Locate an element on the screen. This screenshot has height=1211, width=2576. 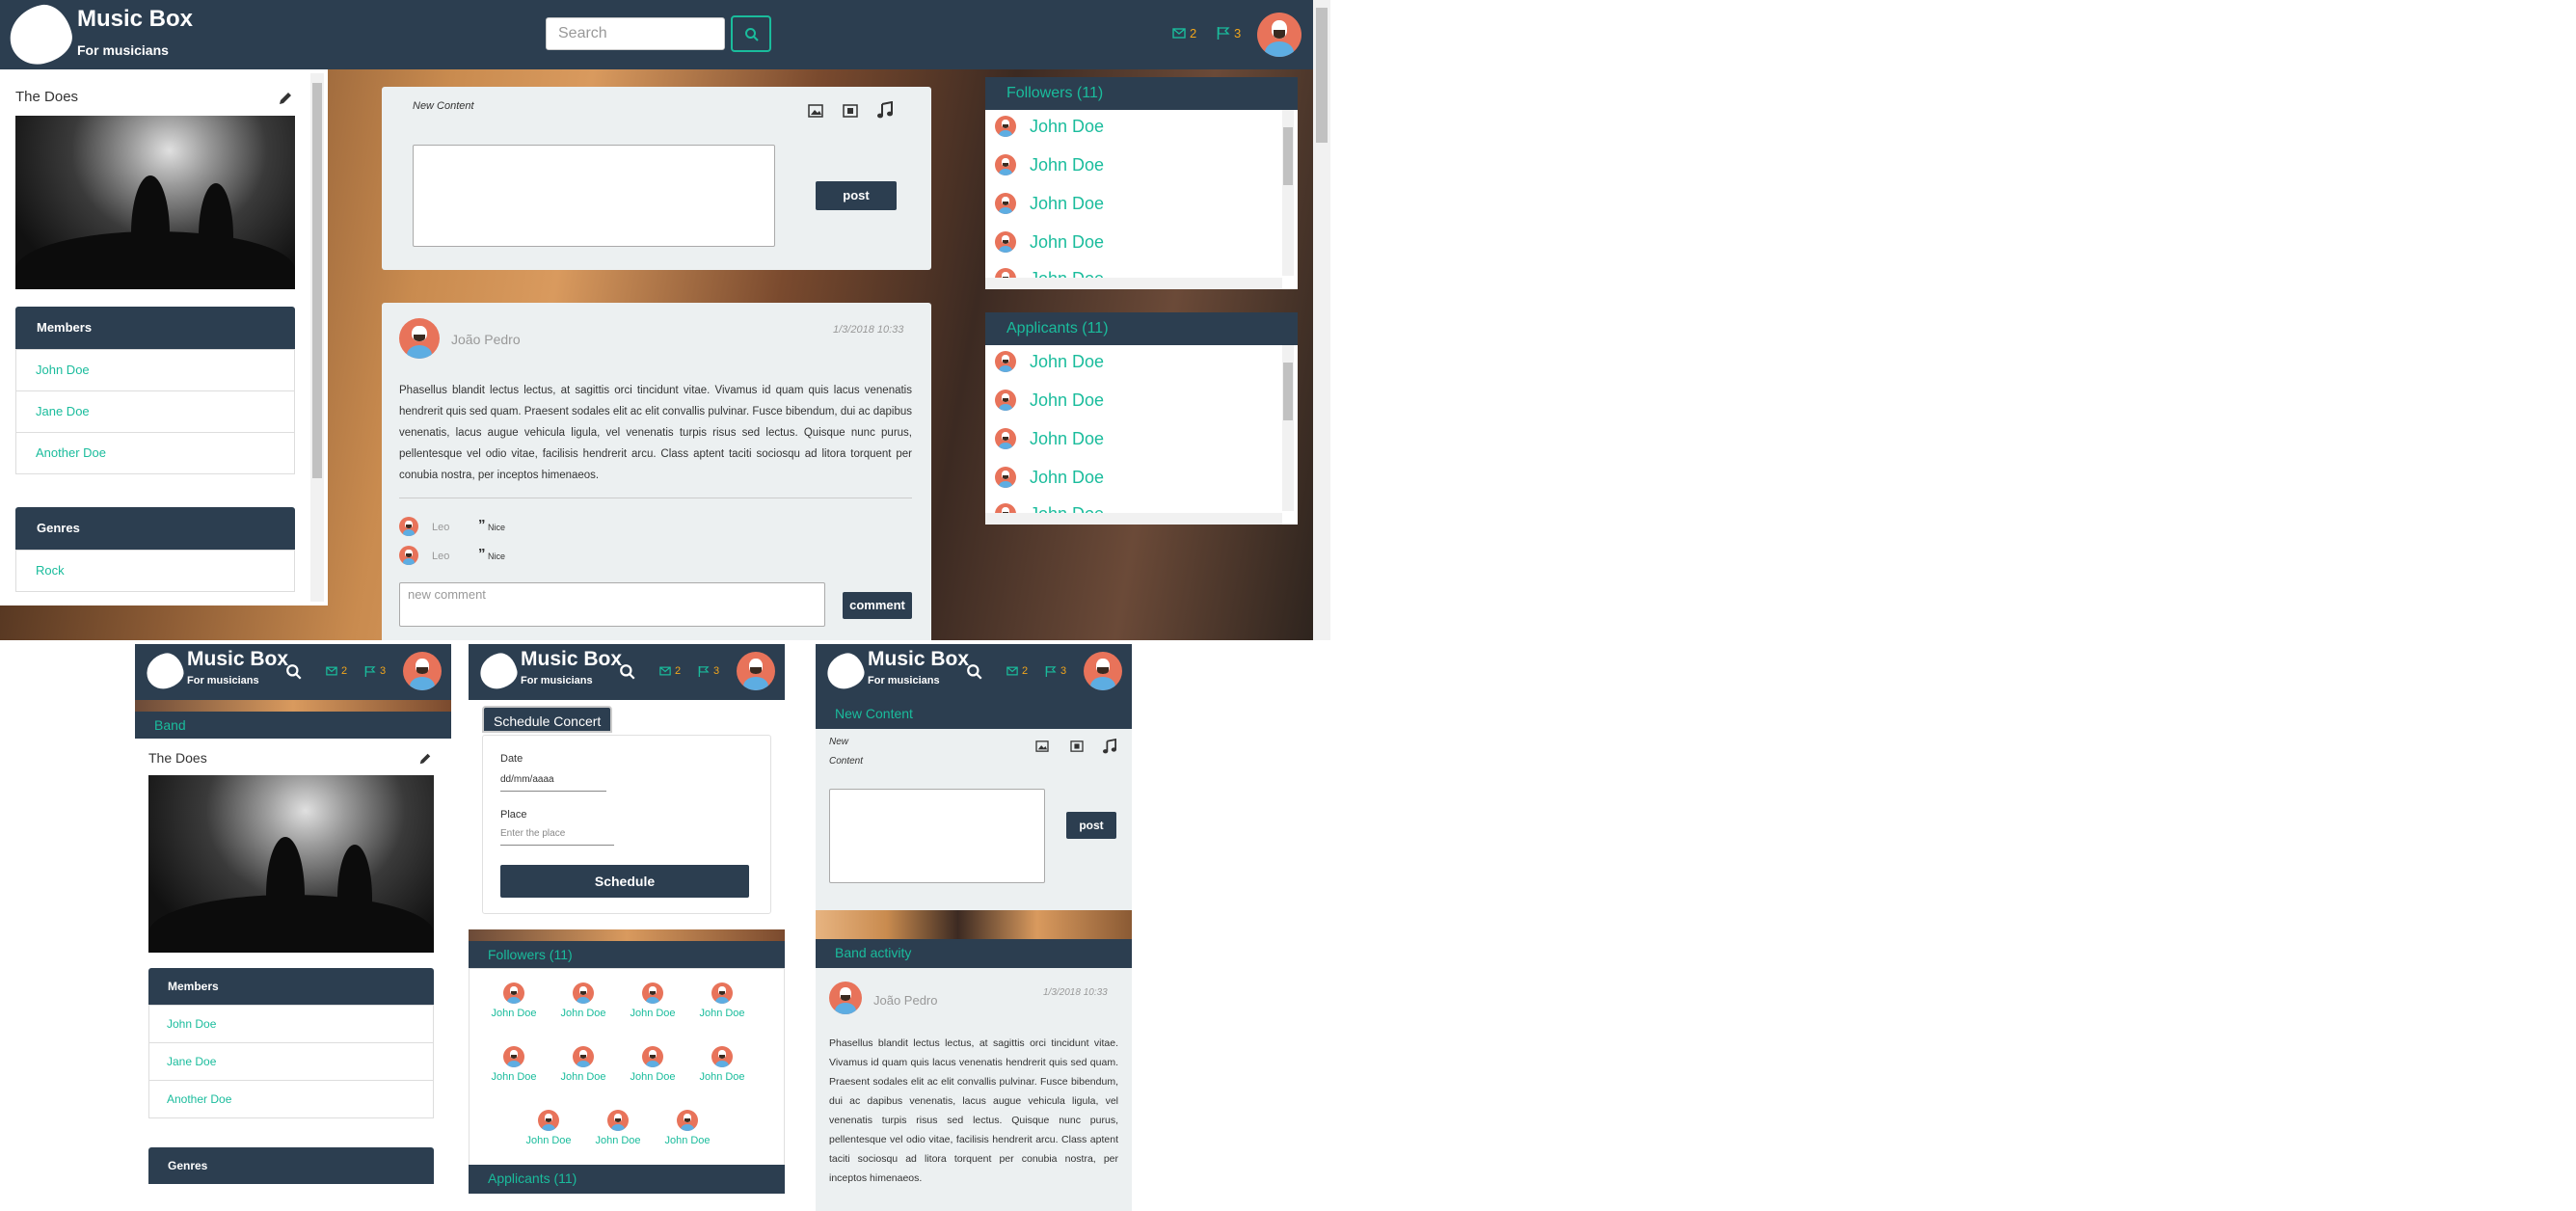
tab-schedule-concert: Schedule Concert is located at coordinates (548, 720).